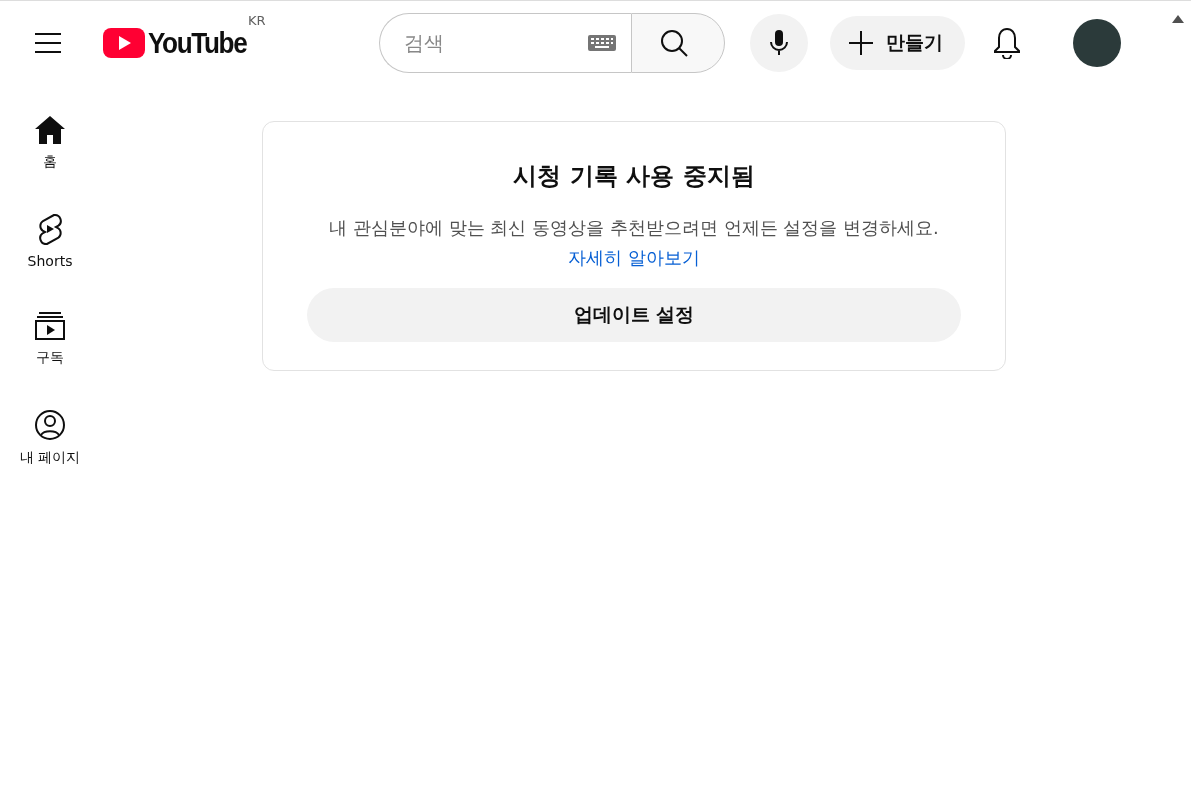  What do you see at coordinates (897, 43) in the screenshot?
I see `create-button: 만들기` at bounding box center [897, 43].